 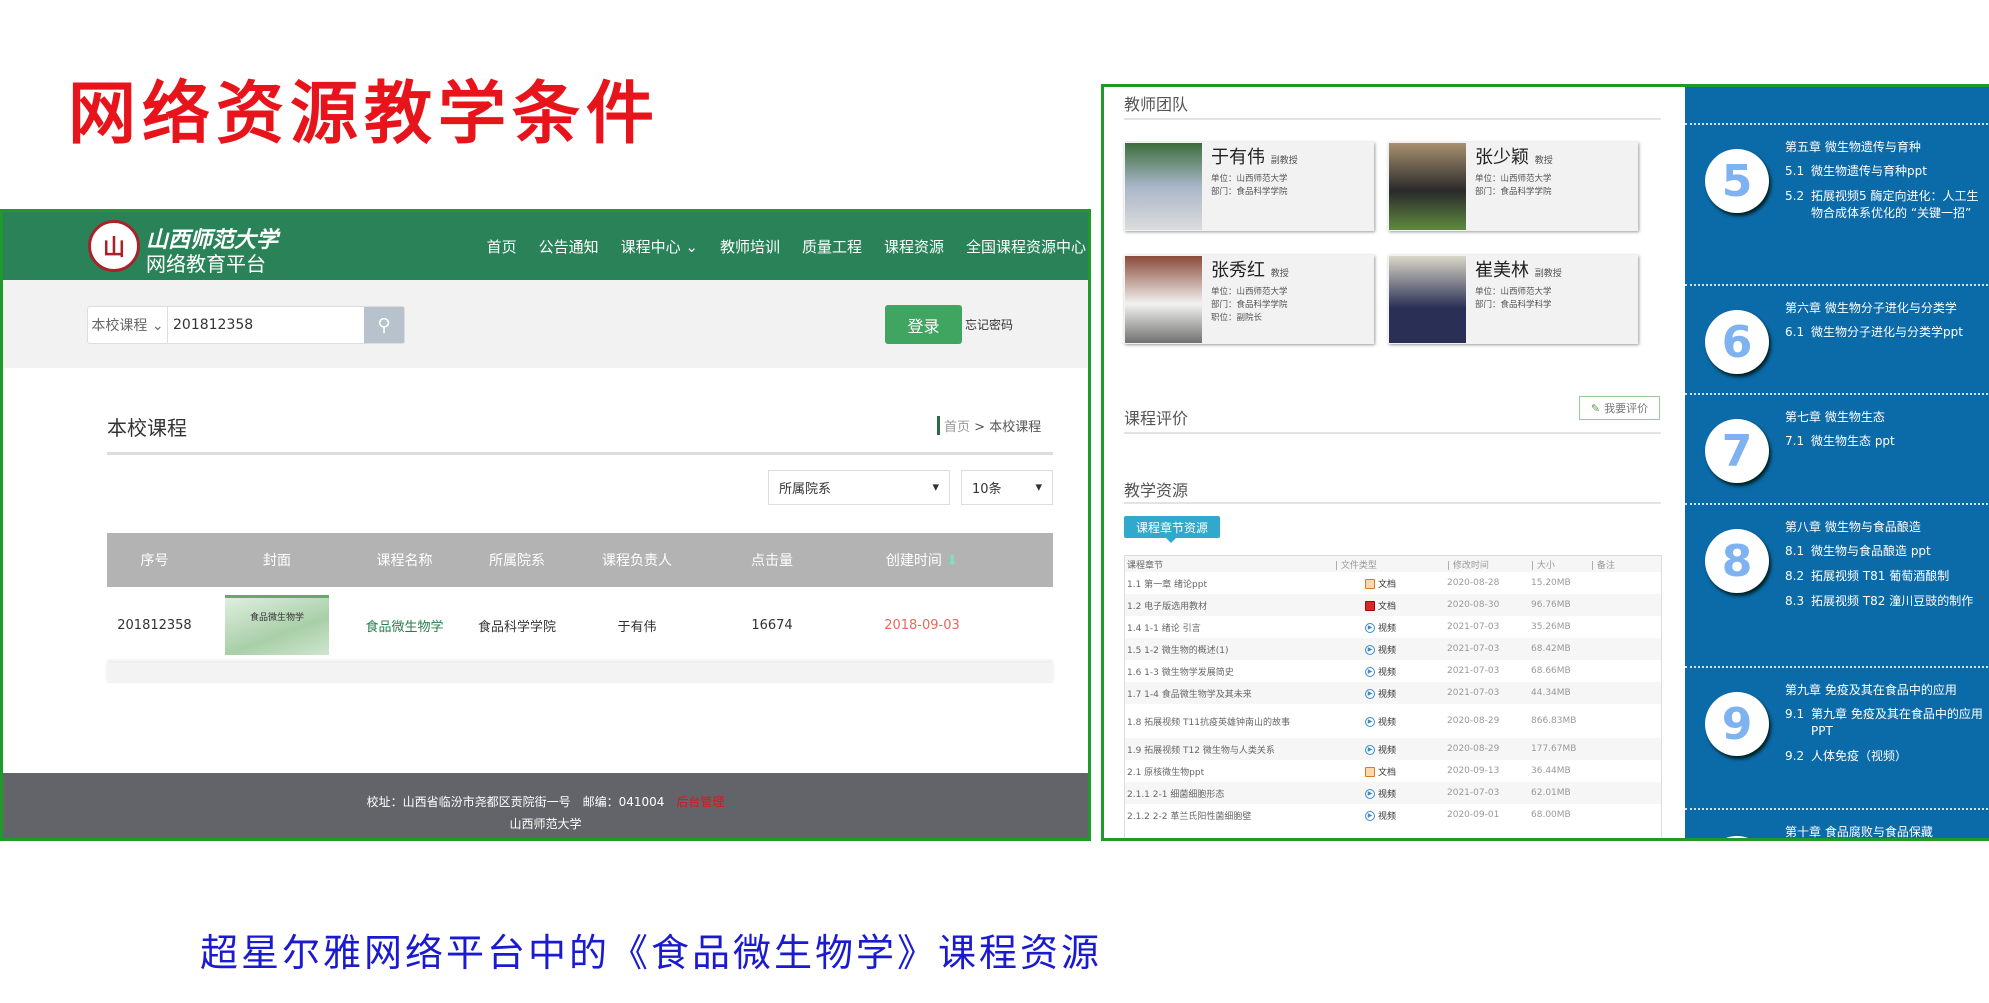 What do you see at coordinates (1885, 332) in the screenshot?
I see `chapter-item: 6.1 微生物分子进化与分类学ppt` at bounding box center [1885, 332].